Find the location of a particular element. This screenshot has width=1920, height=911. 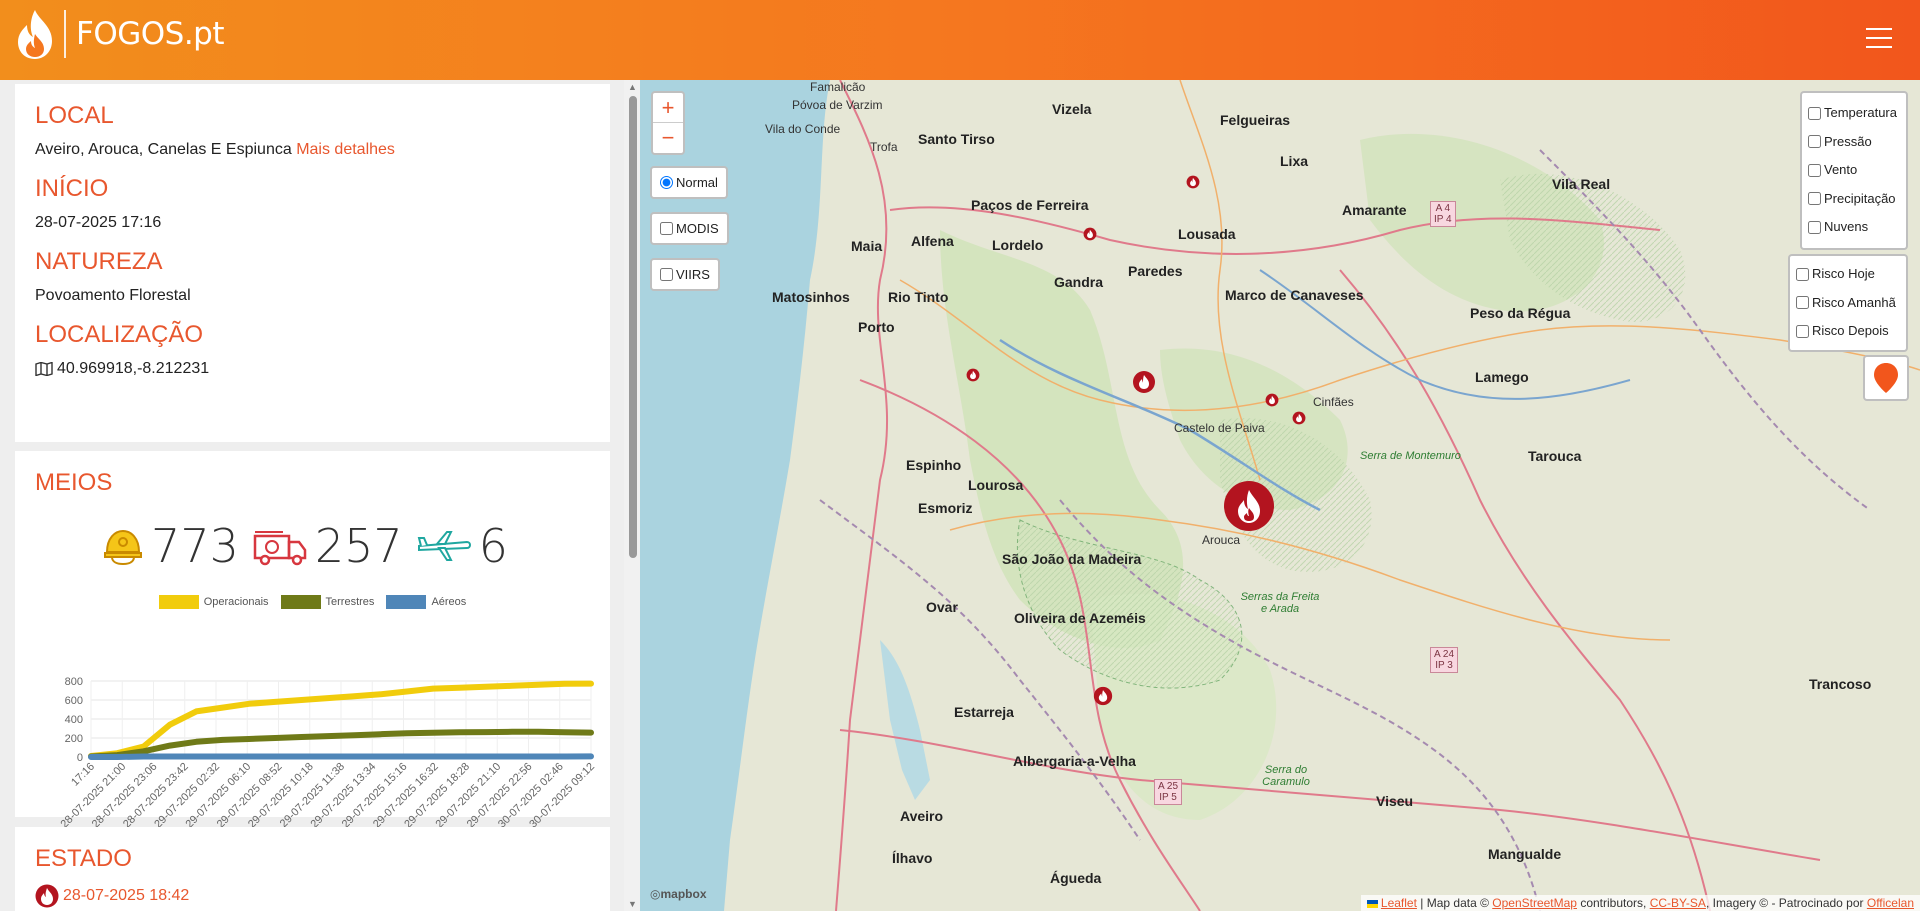

ukraine-flag-icon is located at coordinates (1372, 903).